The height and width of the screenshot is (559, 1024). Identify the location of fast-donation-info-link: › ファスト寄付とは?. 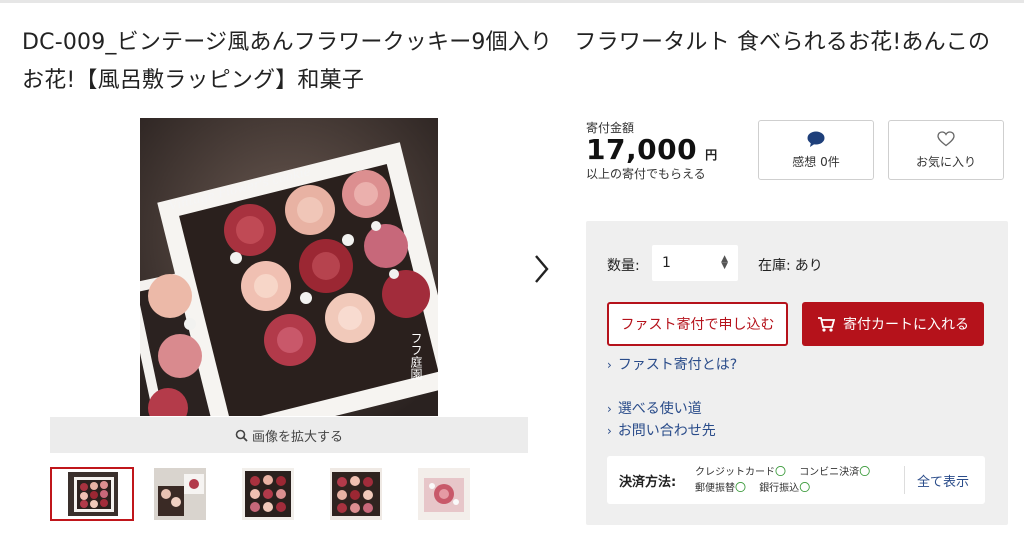
(672, 364).